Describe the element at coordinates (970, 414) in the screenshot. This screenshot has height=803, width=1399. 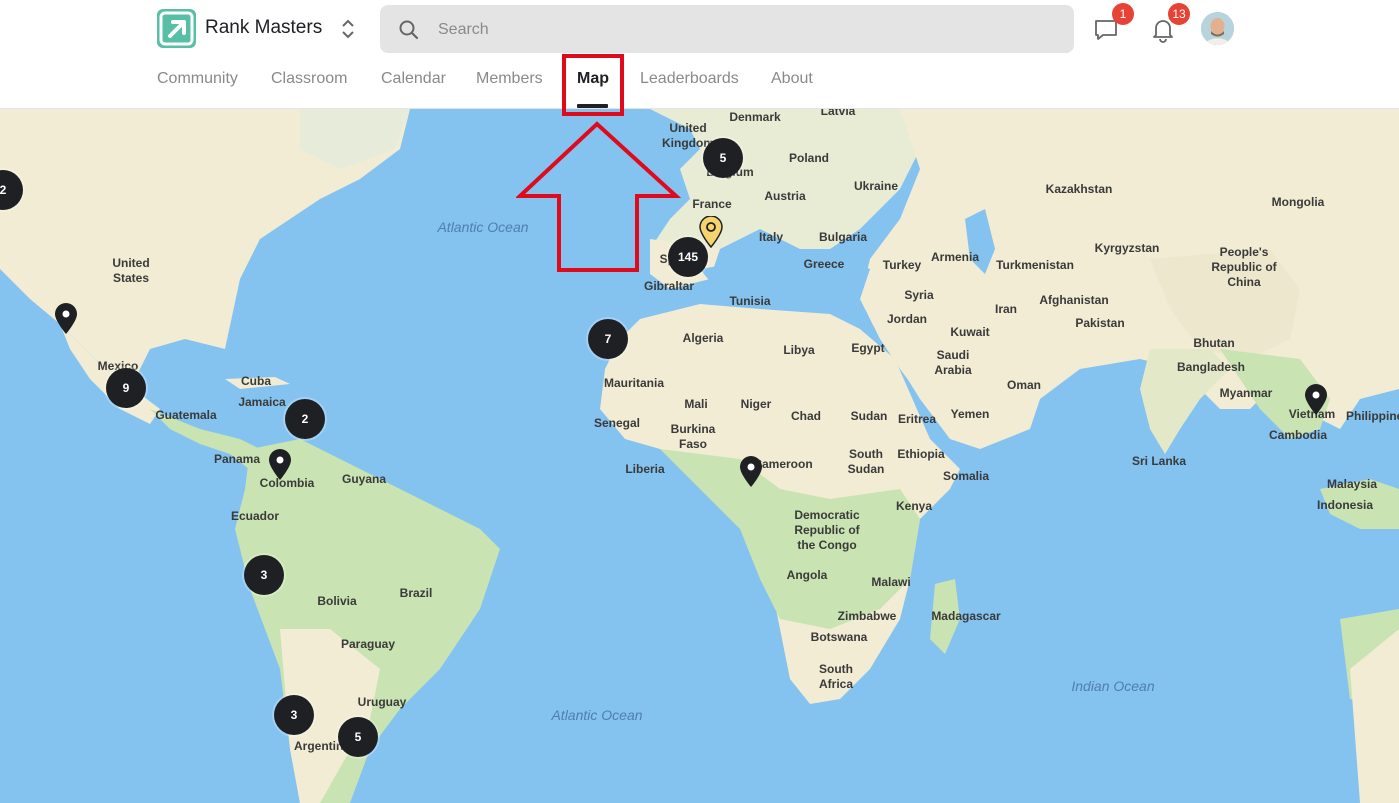
I see `country-label: Yemen` at that location.